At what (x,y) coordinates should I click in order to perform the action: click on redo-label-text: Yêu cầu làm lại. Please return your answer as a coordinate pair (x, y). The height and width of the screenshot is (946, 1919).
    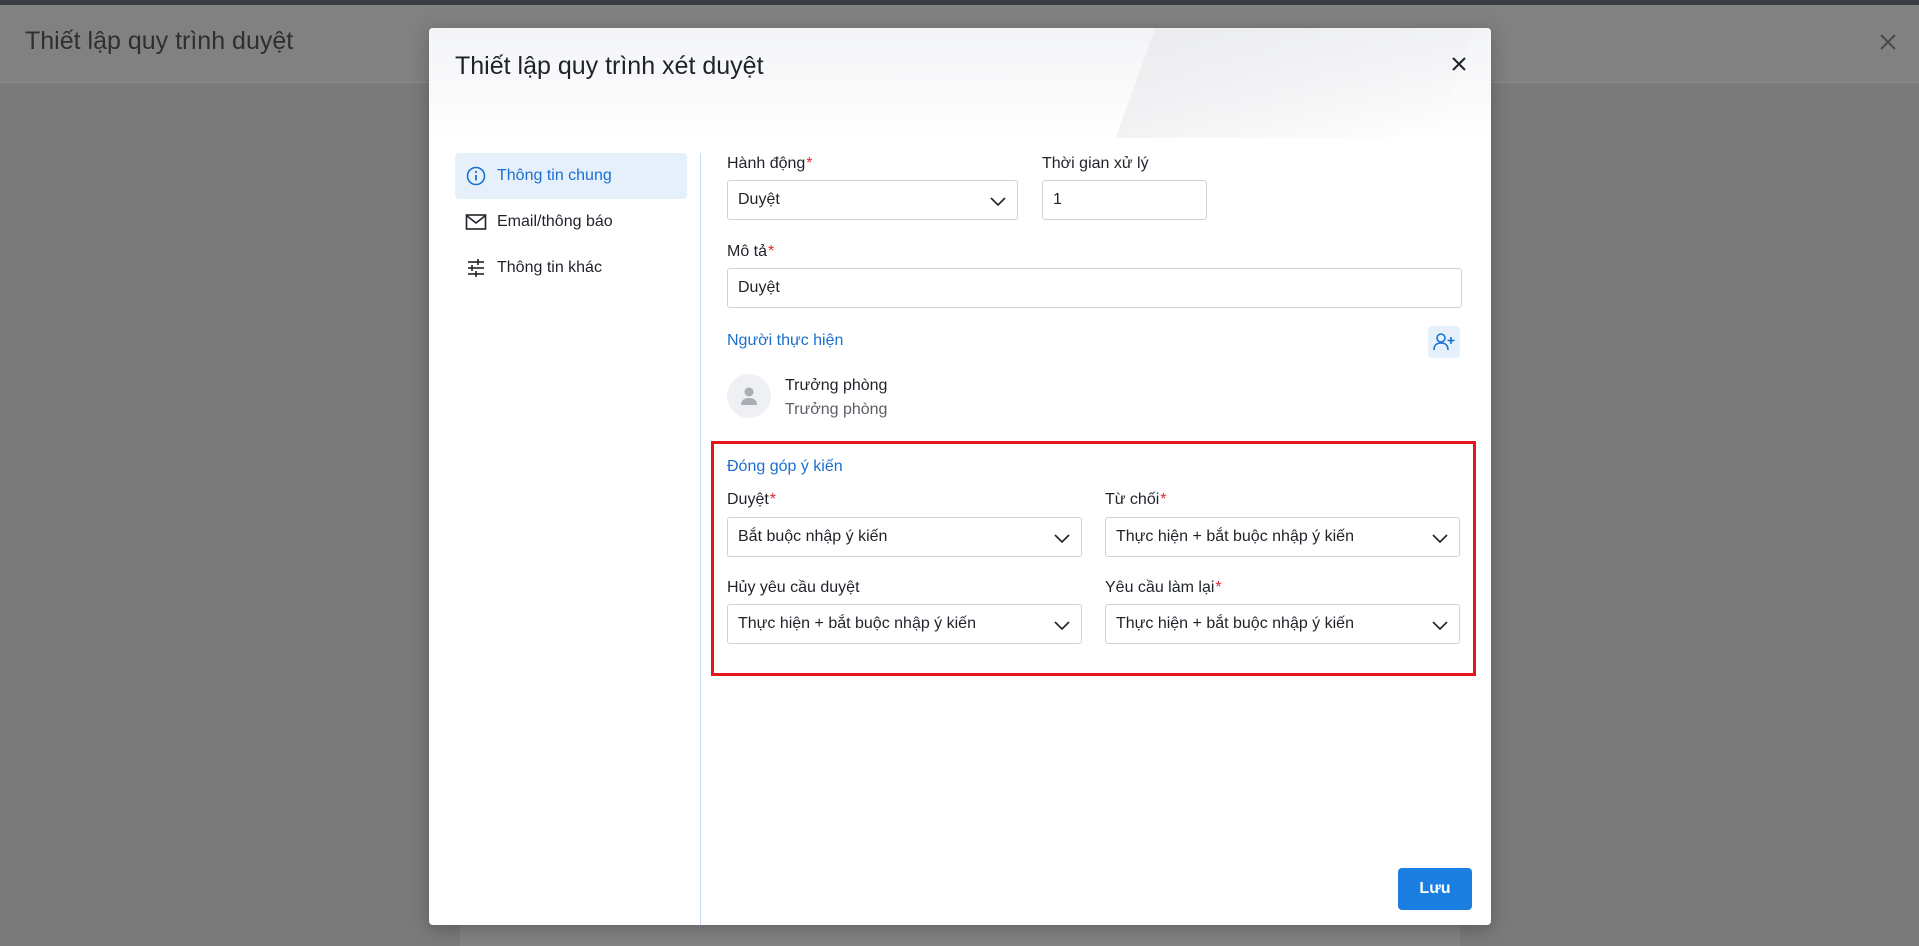
    Looking at the image, I should click on (1160, 587).